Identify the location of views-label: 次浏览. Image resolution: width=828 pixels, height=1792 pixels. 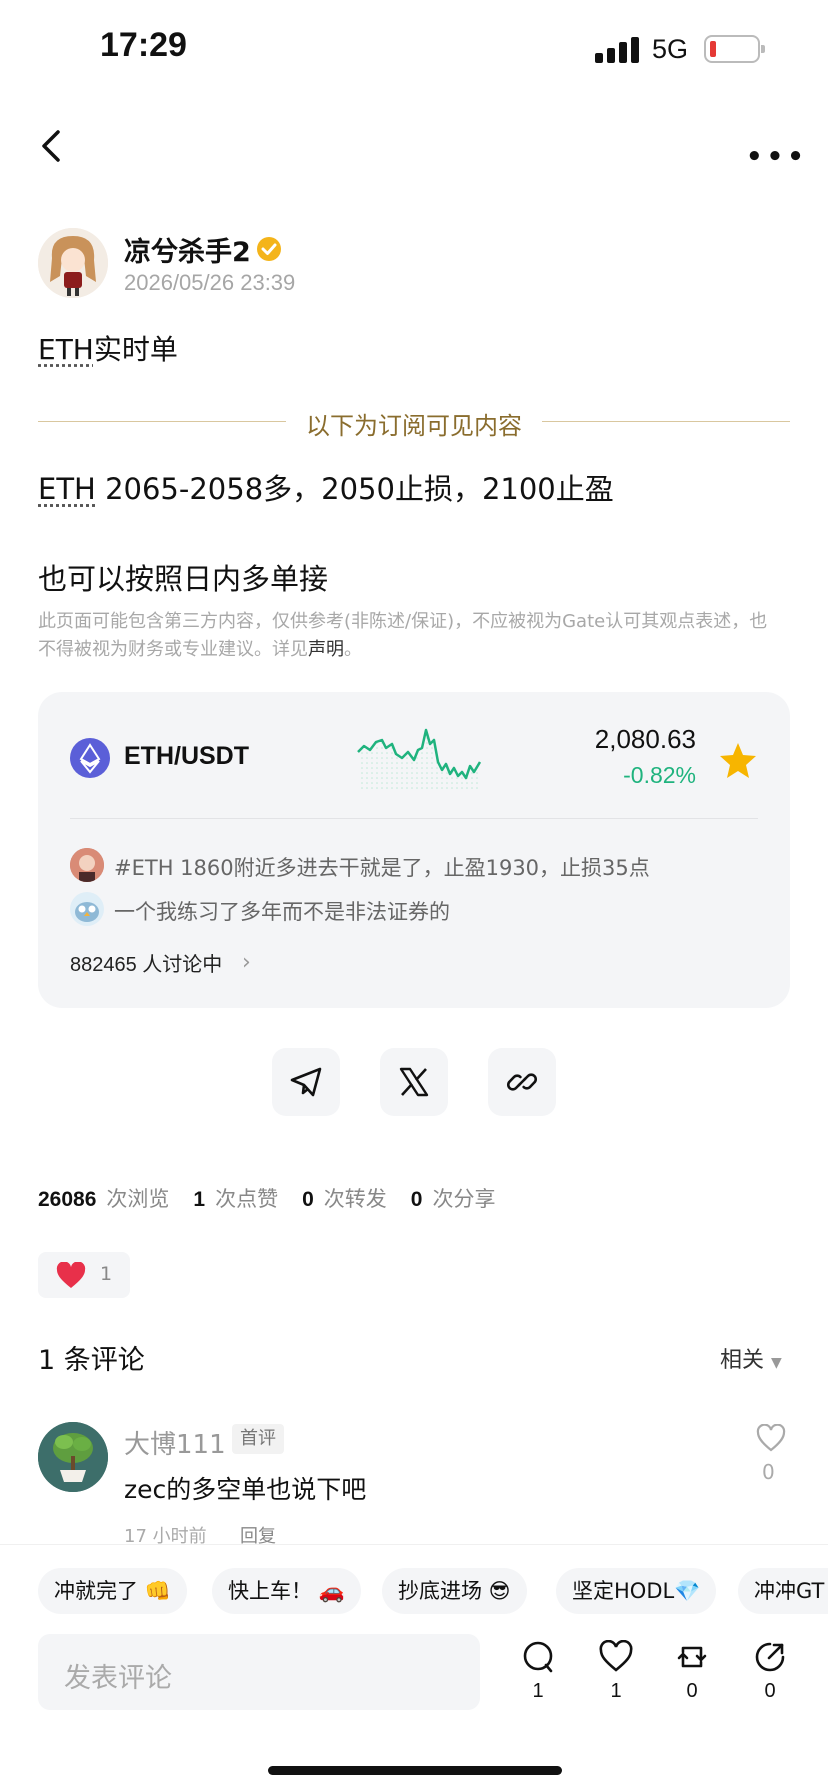
(138, 1199).